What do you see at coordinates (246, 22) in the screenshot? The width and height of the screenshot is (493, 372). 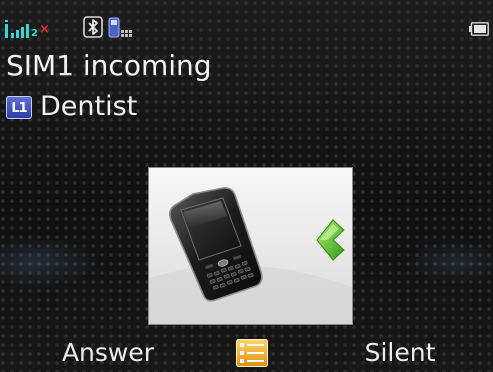 I see `status-bar: 2 ×` at bounding box center [246, 22].